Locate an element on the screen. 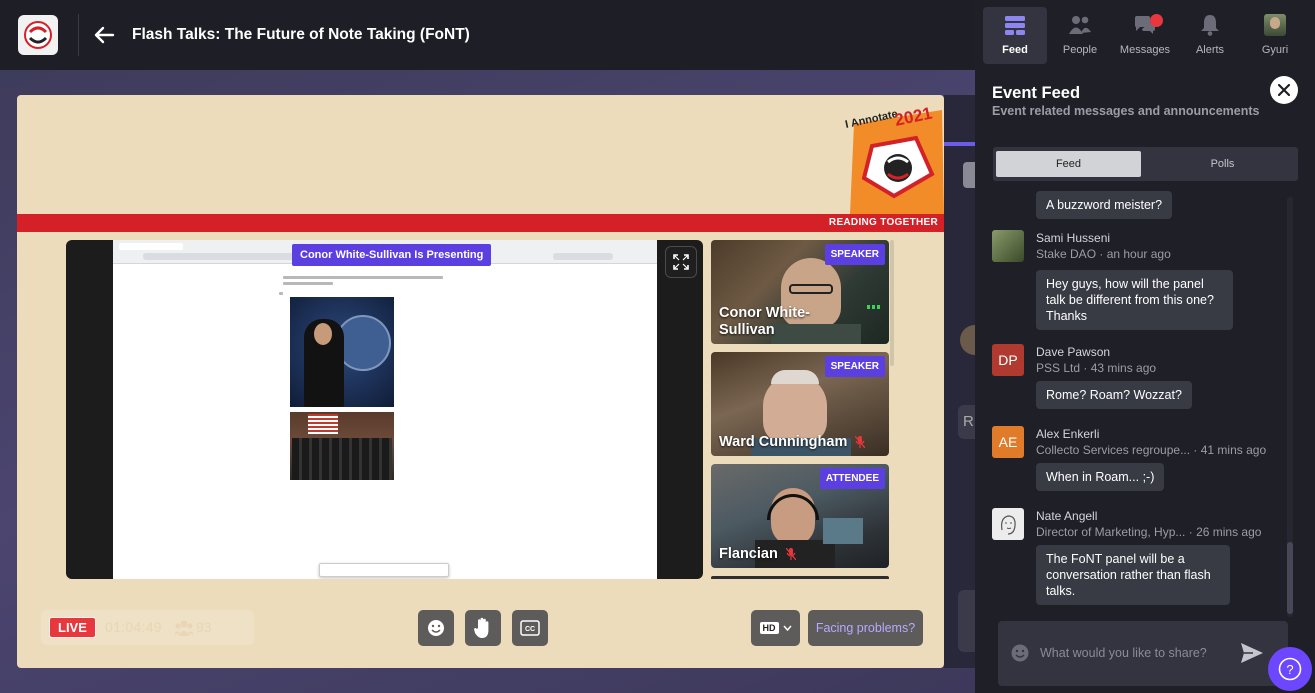 Image resolution: width=1315 pixels, height=693 pixels. audio-level-icon is located at coordinates (873, 307).